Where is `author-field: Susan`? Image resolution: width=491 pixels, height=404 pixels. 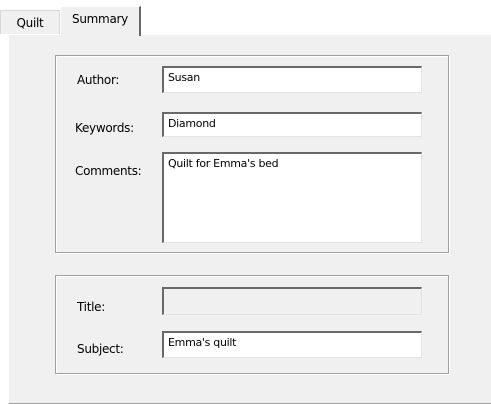
author-field: Susan is located at coordinates (292, 79).